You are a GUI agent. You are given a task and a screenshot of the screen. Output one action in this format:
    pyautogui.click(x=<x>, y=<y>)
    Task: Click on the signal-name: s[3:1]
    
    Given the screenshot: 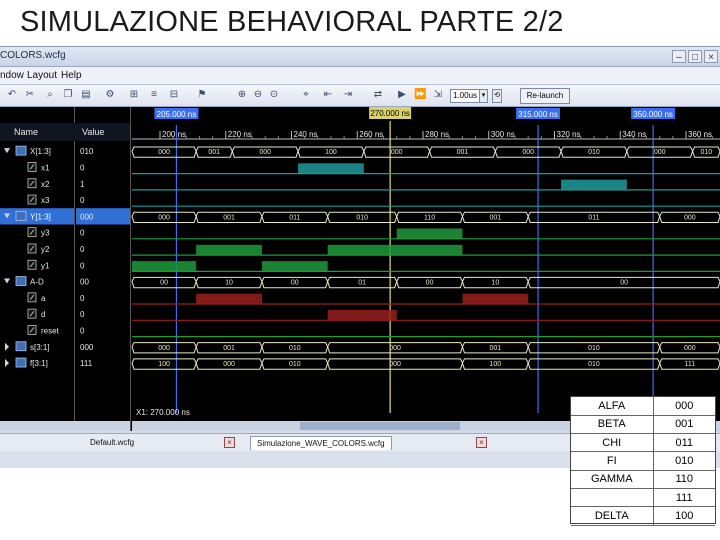 What is the action you would take?
    pyautogui.click(x=40, y=347)
    